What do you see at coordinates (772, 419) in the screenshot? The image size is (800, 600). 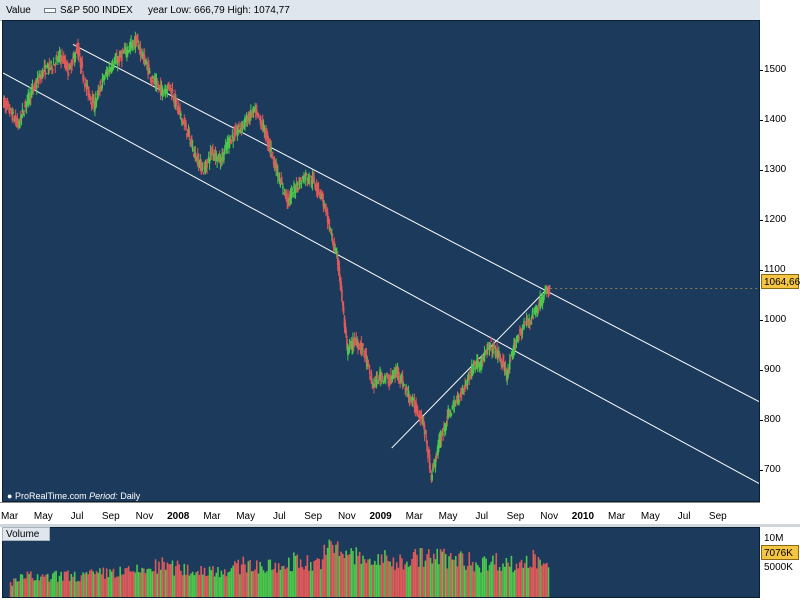 I see `y-tick-label: 800` at bounding box center [772, 419].